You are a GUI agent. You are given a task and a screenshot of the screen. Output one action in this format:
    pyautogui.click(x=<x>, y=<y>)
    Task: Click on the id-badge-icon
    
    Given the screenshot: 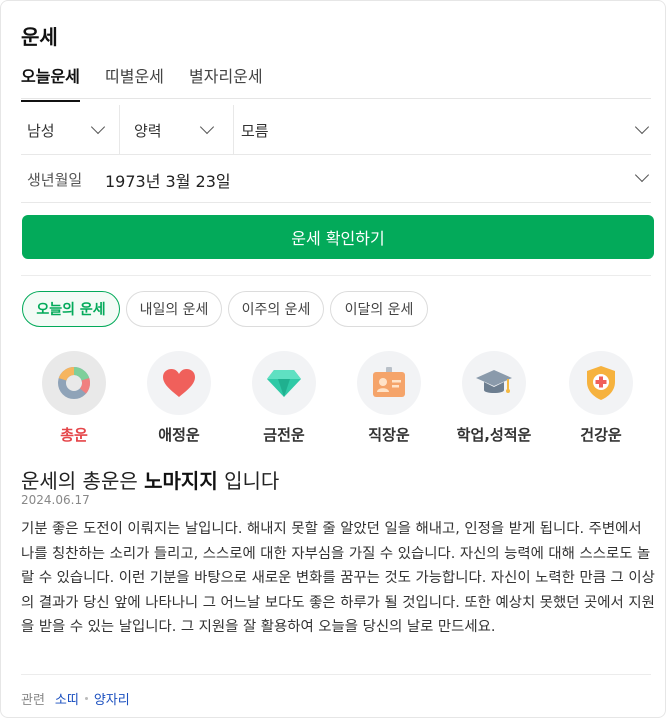 What is the action you would take?
    pyautogui.click(x=389, y=382)
    